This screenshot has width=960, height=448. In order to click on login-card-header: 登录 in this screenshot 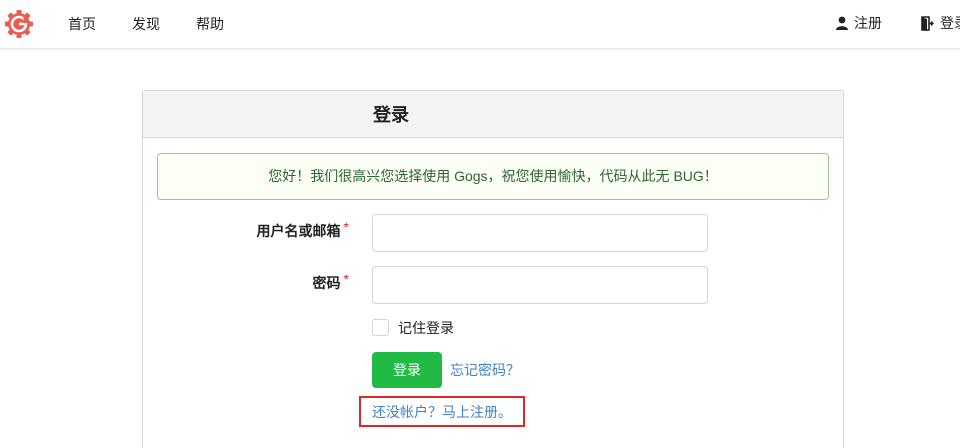, I will do `click(493, 114)`.